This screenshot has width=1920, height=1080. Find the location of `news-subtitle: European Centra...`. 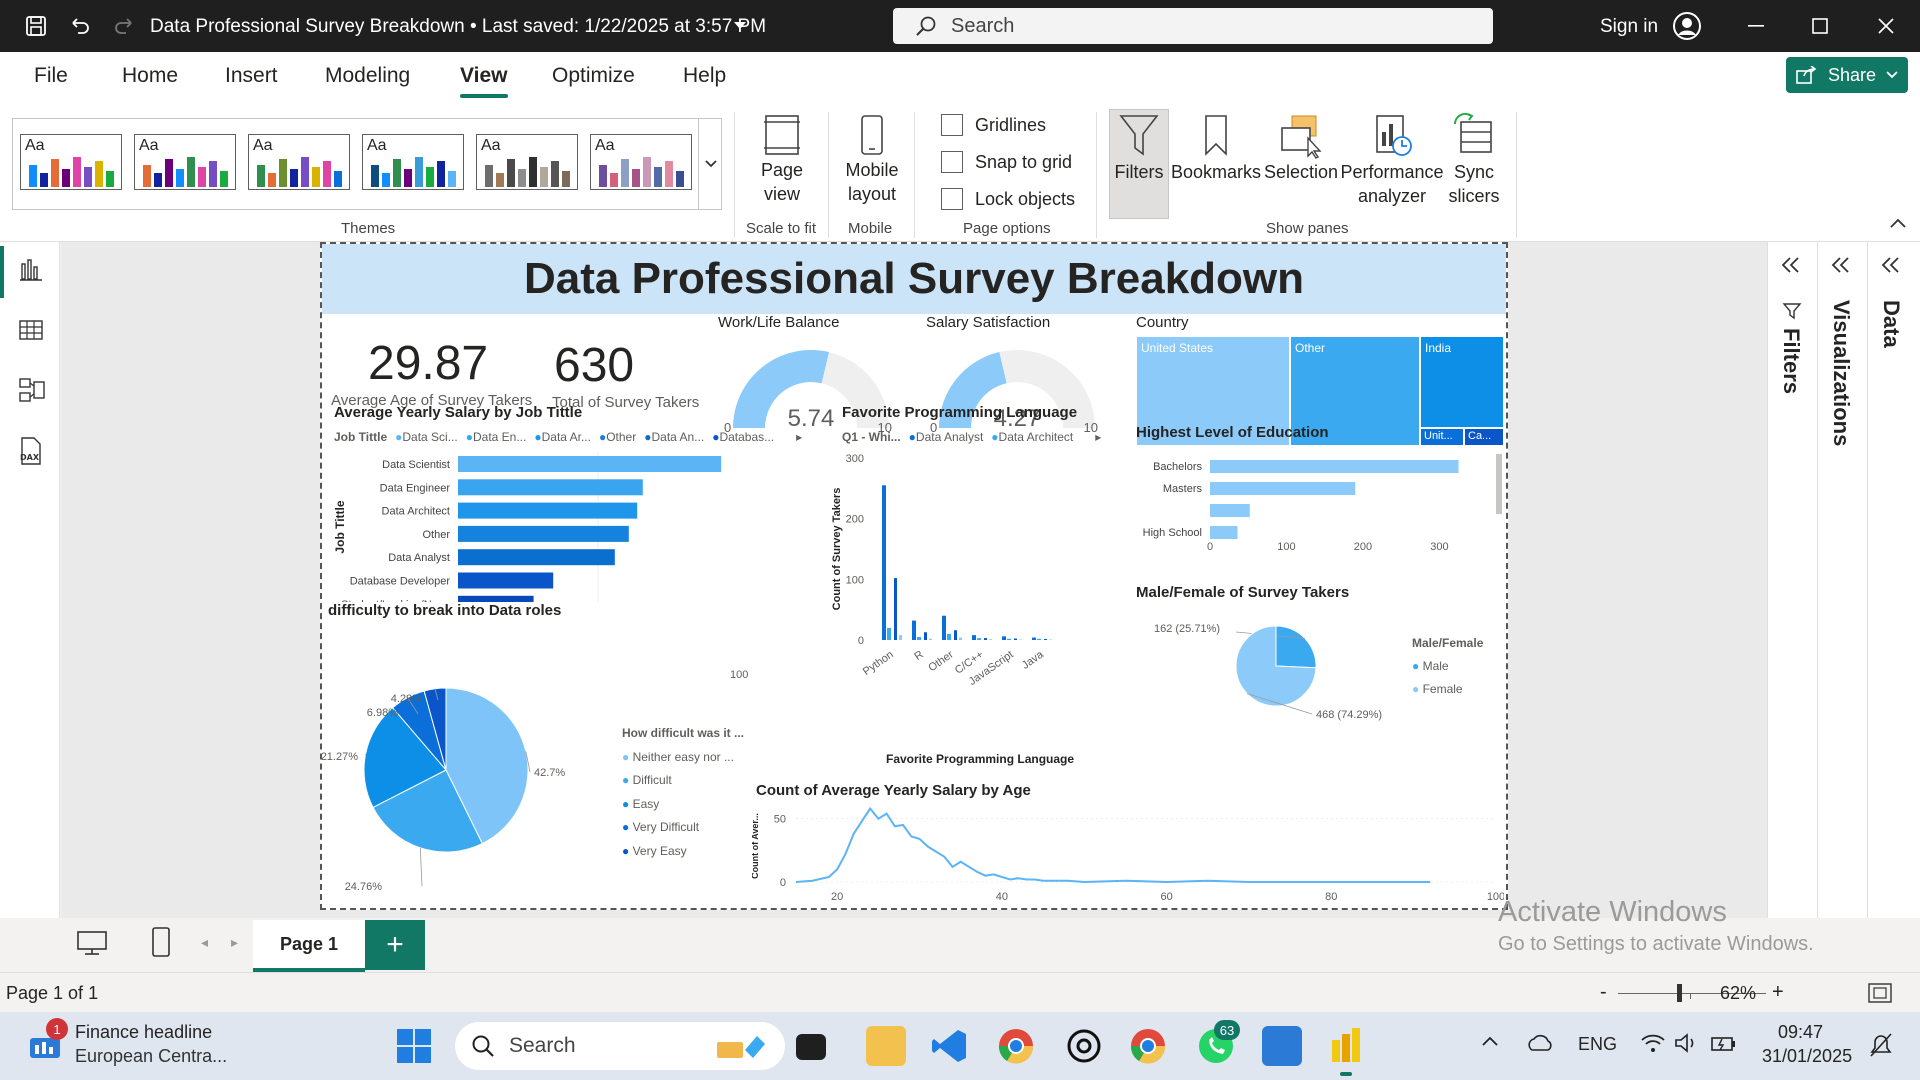

news-subtitle: European Centra... is located at coordinates (151, 1056).